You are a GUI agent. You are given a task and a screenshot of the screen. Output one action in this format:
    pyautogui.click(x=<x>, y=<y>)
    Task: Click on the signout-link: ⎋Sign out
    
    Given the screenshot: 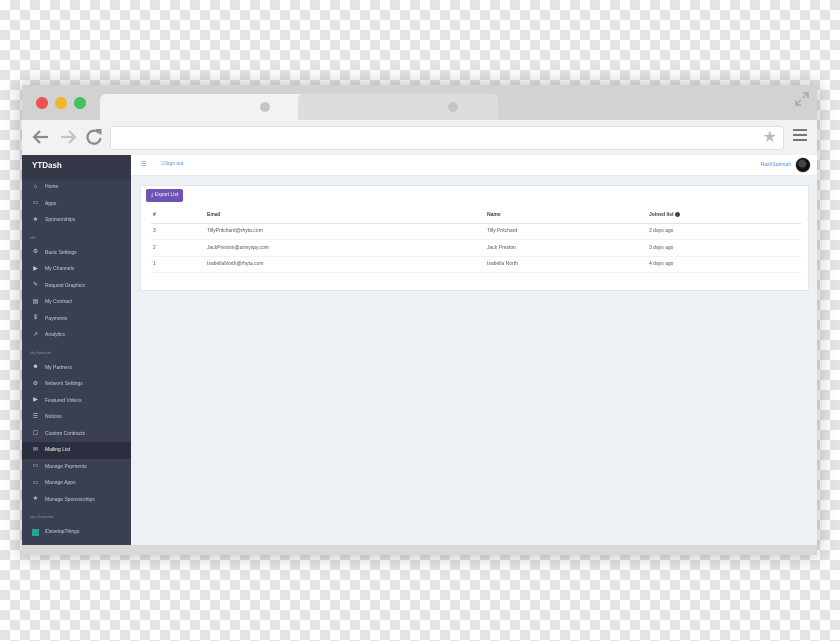 What is the action you would take?
    pyautogui.click(x=172, y=164)
    